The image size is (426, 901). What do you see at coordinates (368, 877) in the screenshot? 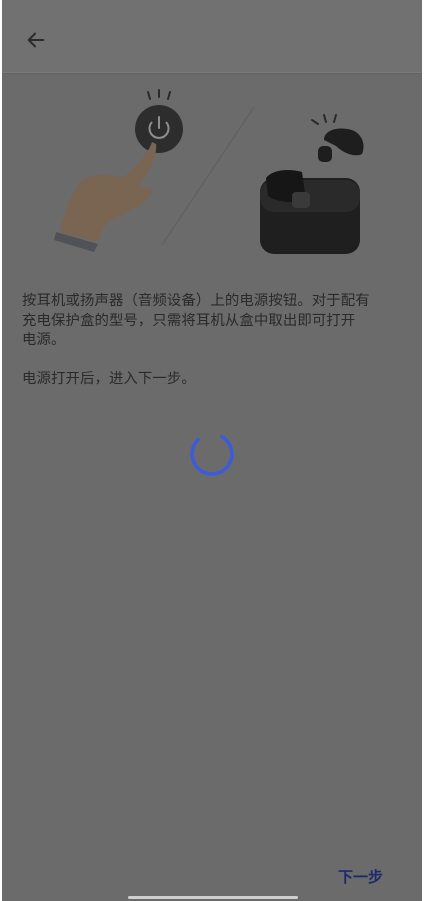
I see `next-step-button: 下一步` at bounding box center [368, 877].